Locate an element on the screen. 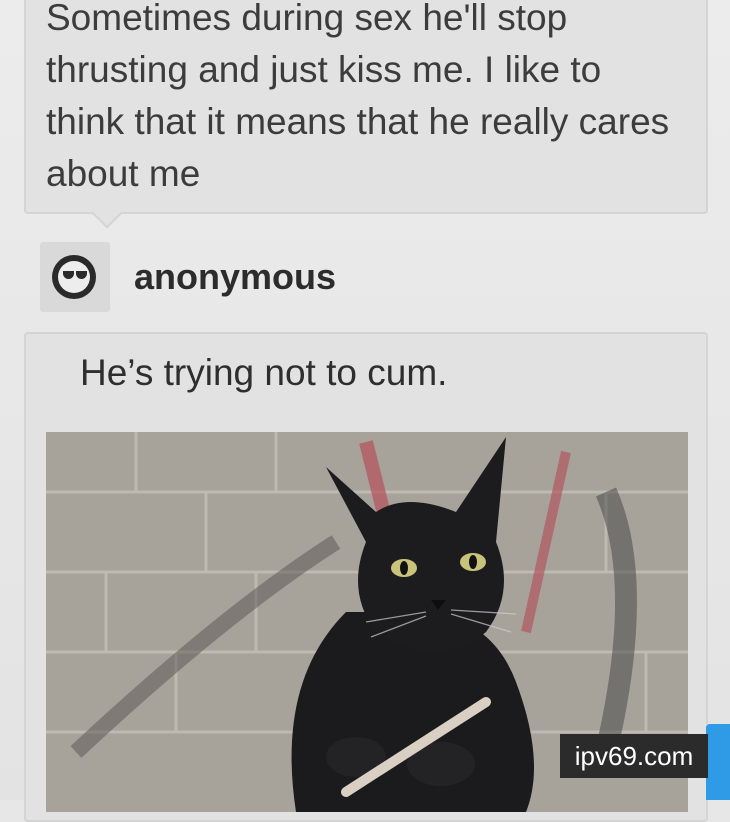  avatar-face is located at coordinates (74, 277).